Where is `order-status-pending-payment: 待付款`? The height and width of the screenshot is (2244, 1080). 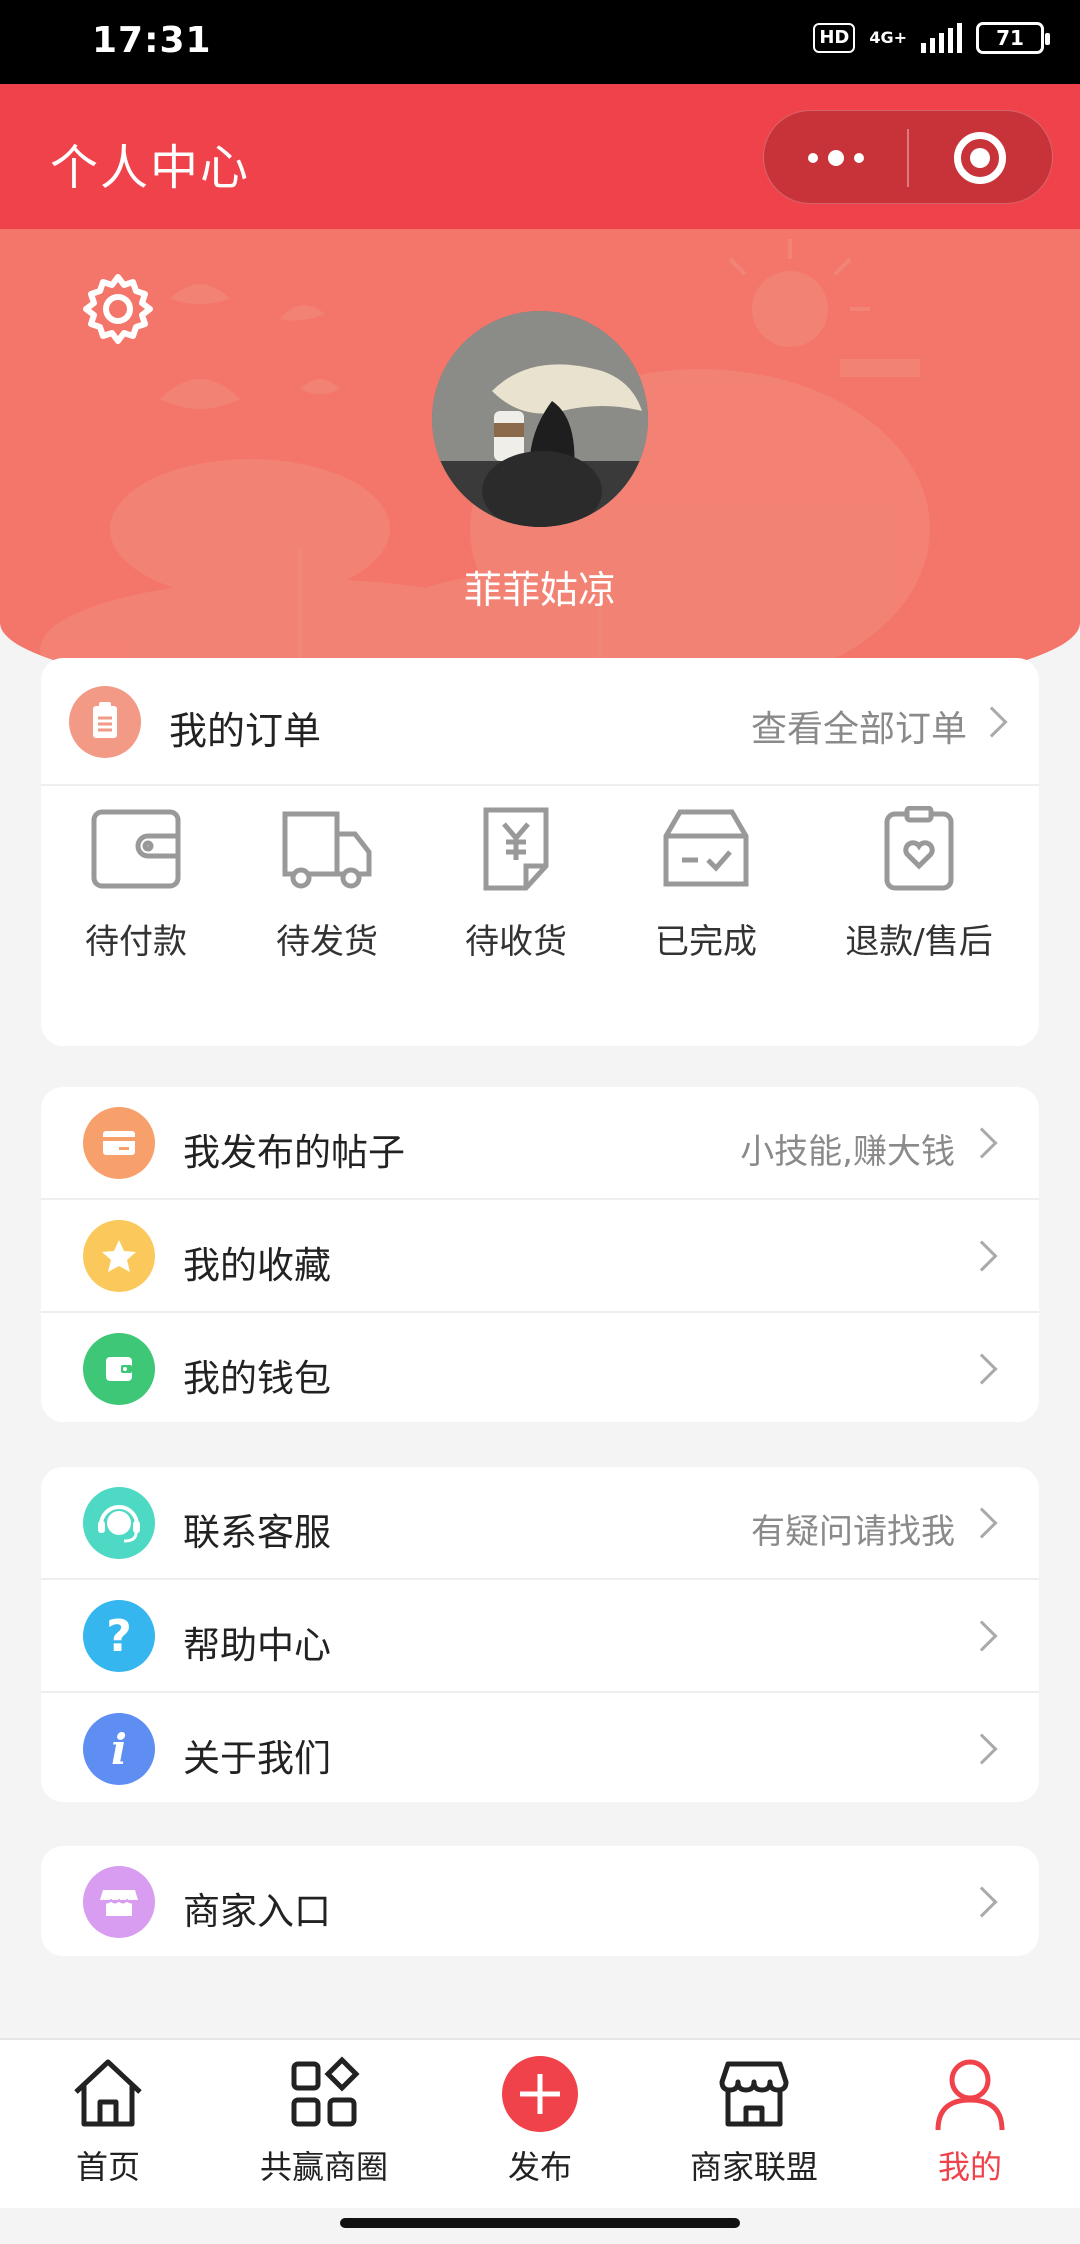 order-status-pending-payment: 待付款 is located at coordinates (136, 884).